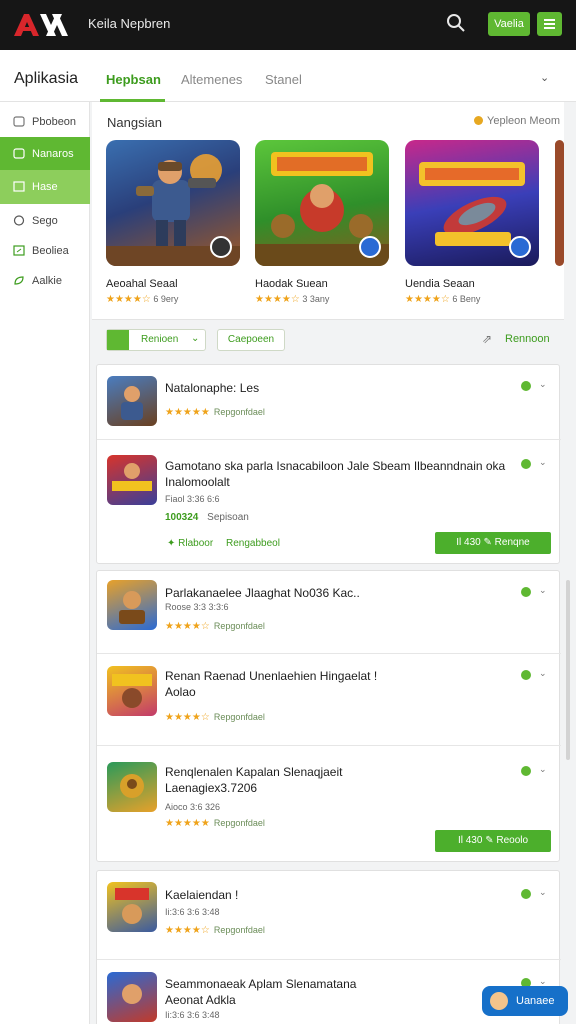 The height and width of the screenshot is (1024, 576). What do you see at coordinates (160, 339) in the screenshot?
I see `filter-chip-label: Renioen` at bounding box center [160, 339].